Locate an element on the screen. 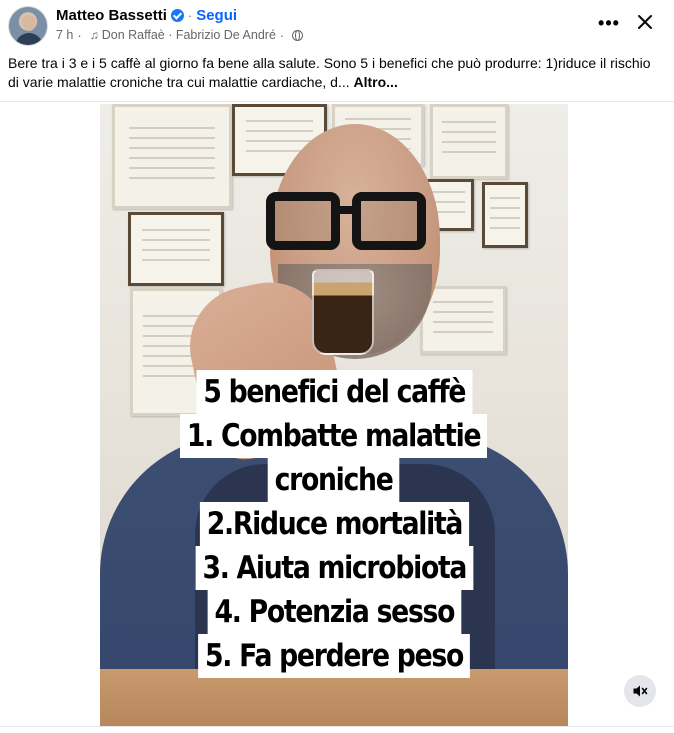 The width and height of the screenshot is (674, 733). glasses-lens-right is located at coordinates (389, 221).